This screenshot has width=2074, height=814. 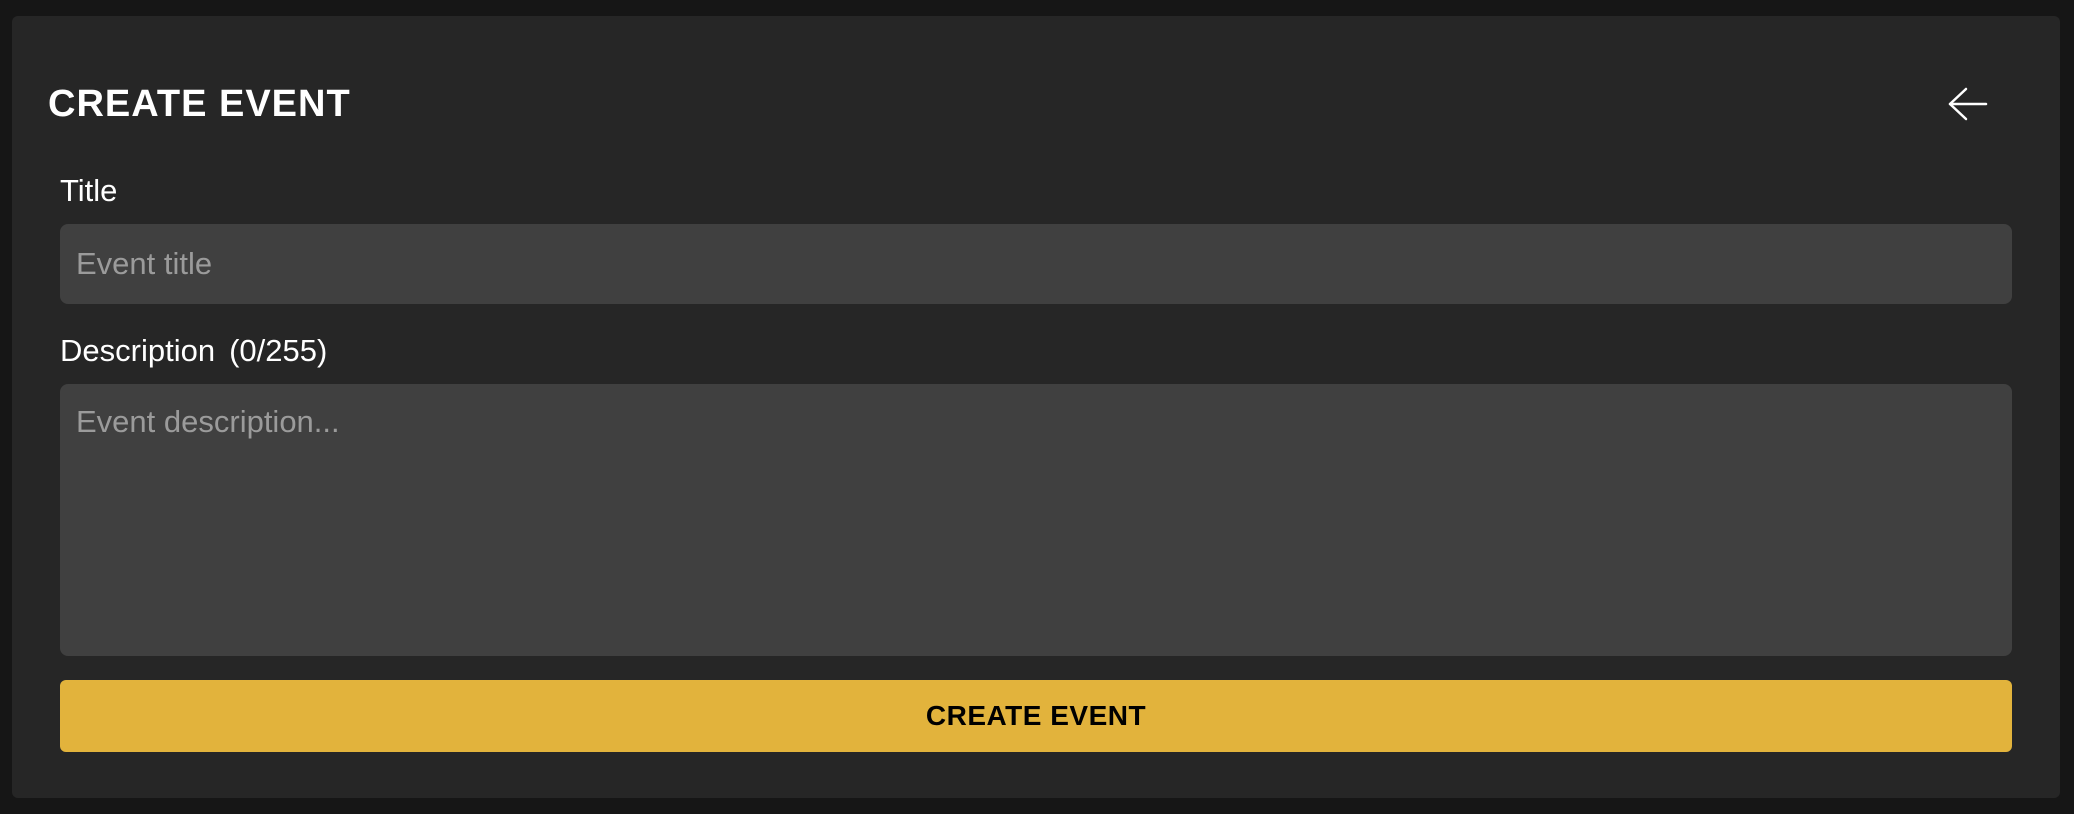 I want to click on description-label: Description, so click(x=138, y=350).